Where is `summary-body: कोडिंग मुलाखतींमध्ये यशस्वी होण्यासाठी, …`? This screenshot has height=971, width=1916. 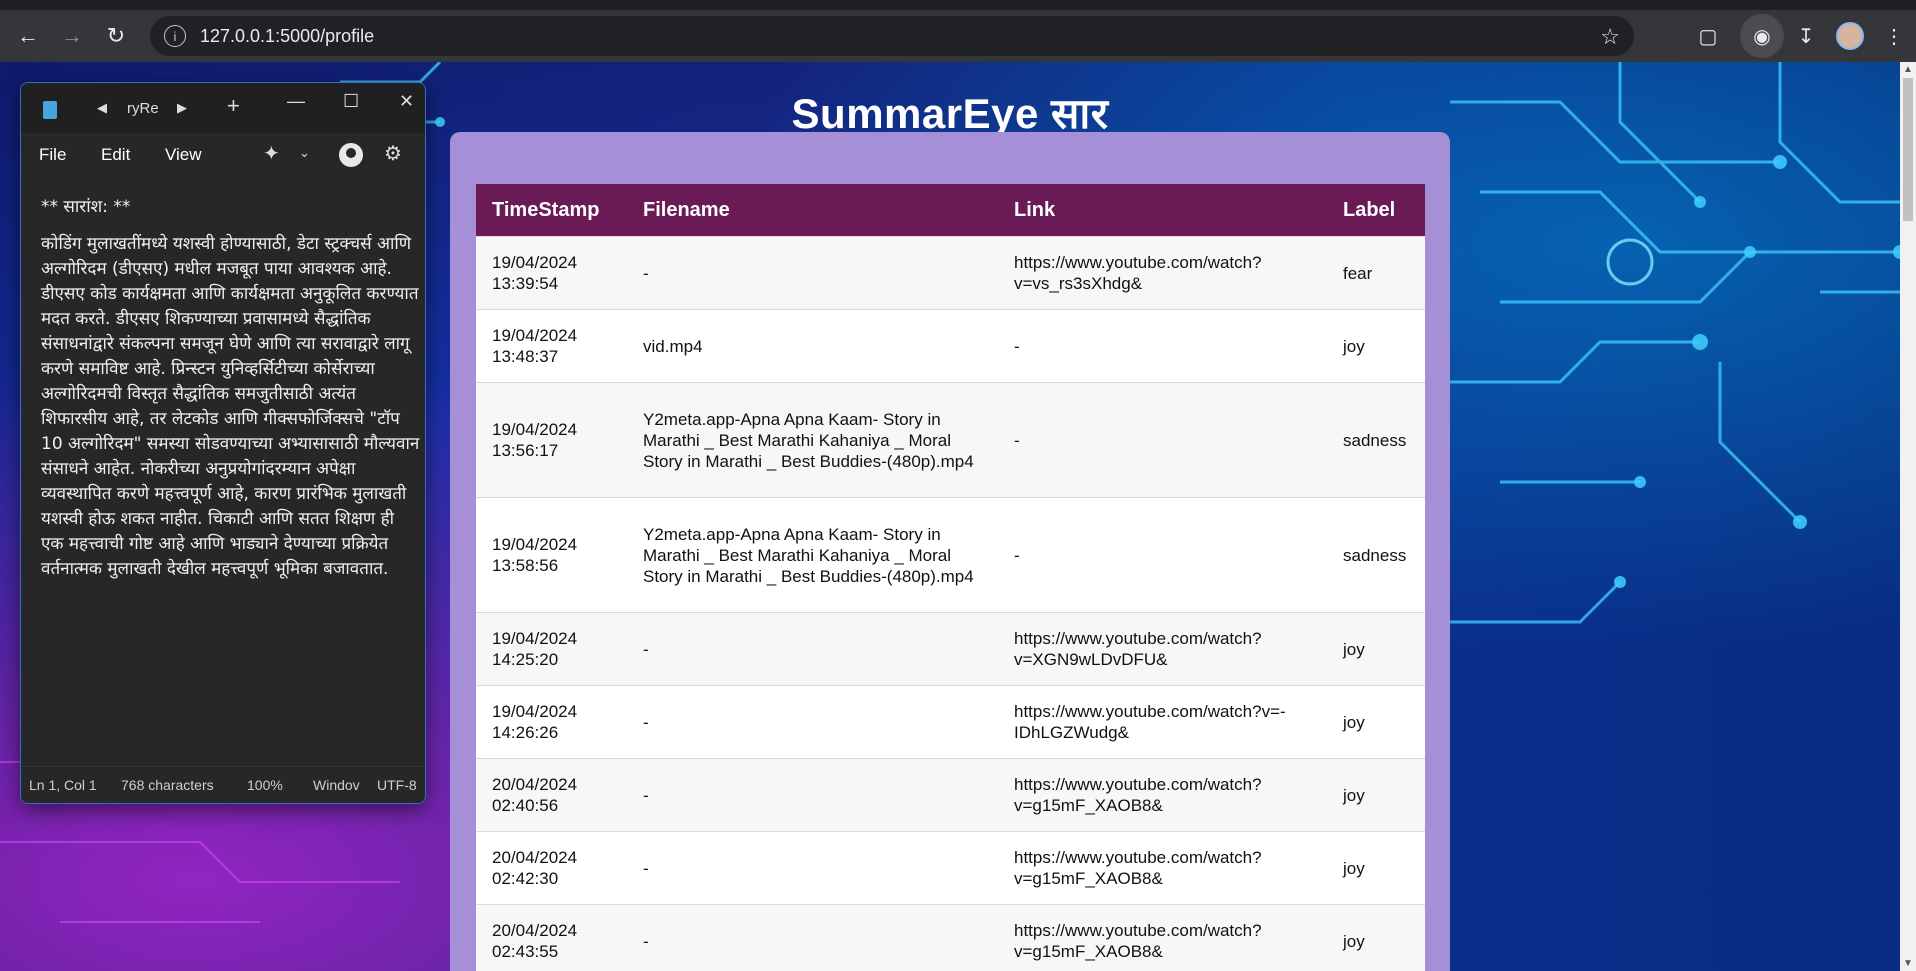 summary-body: कोडिंग मुलाखतींमध्ये यशस्वी होण्यासाठी, … is located at coordinates (230, 406).